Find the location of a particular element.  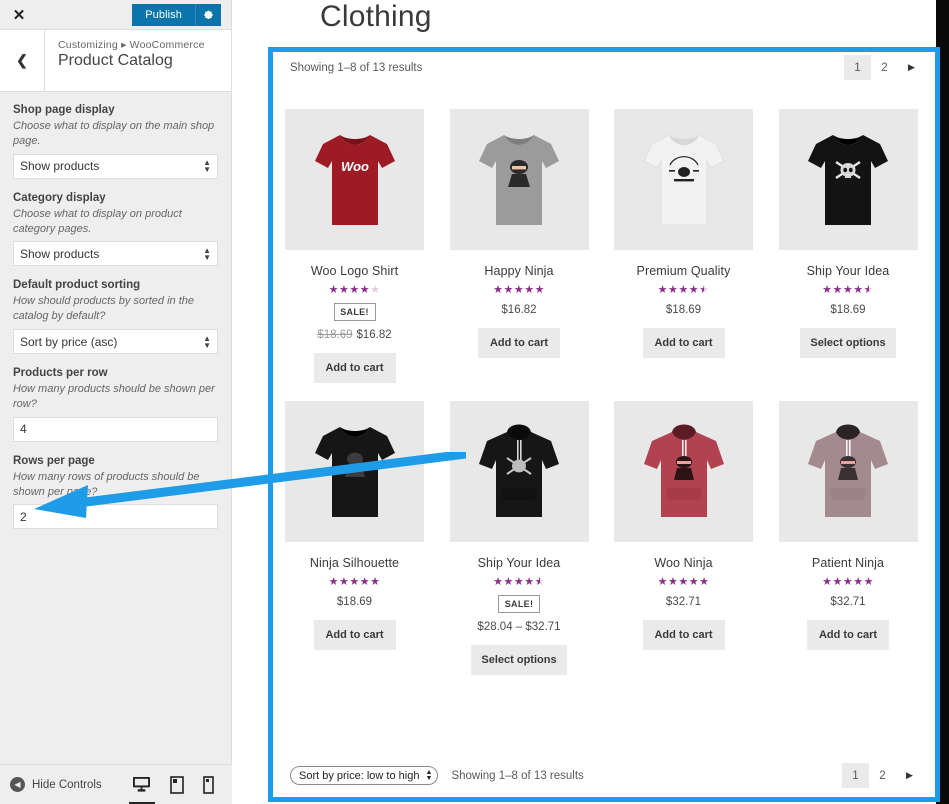

tablet-icon is located at coordinates (177, 784).